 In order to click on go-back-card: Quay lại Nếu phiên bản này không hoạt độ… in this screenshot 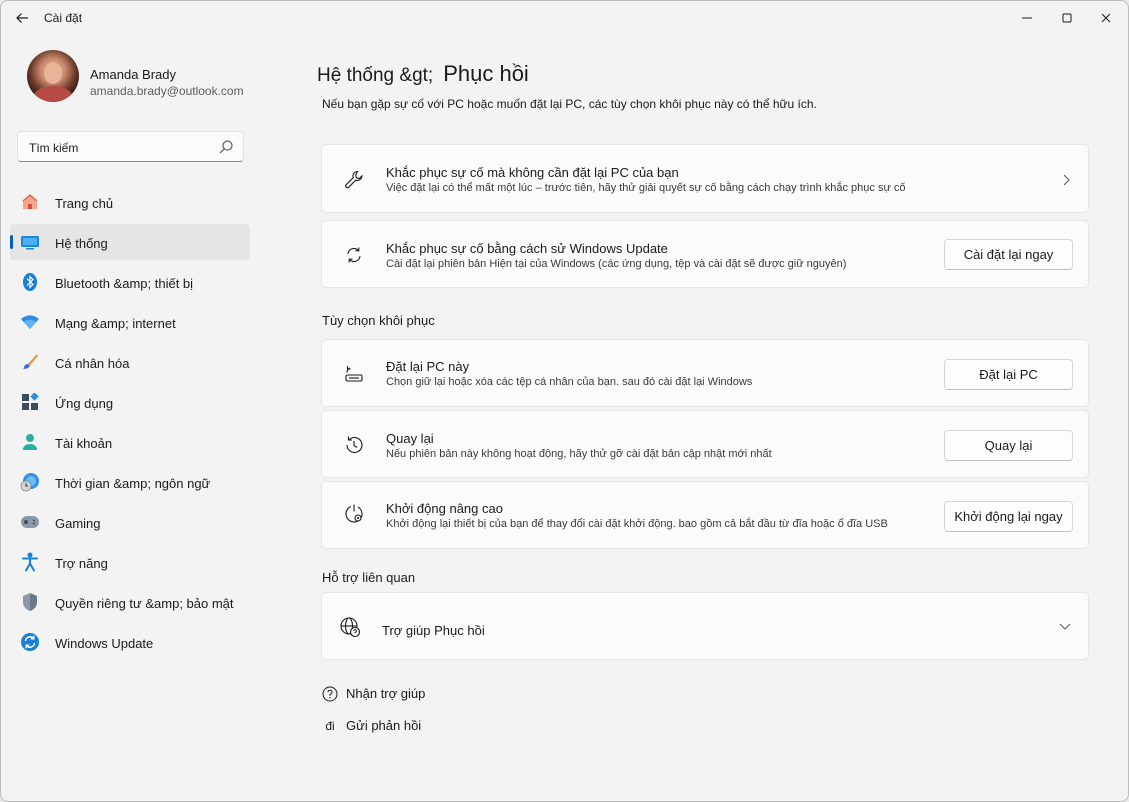, I will do `click(705, 444)`.